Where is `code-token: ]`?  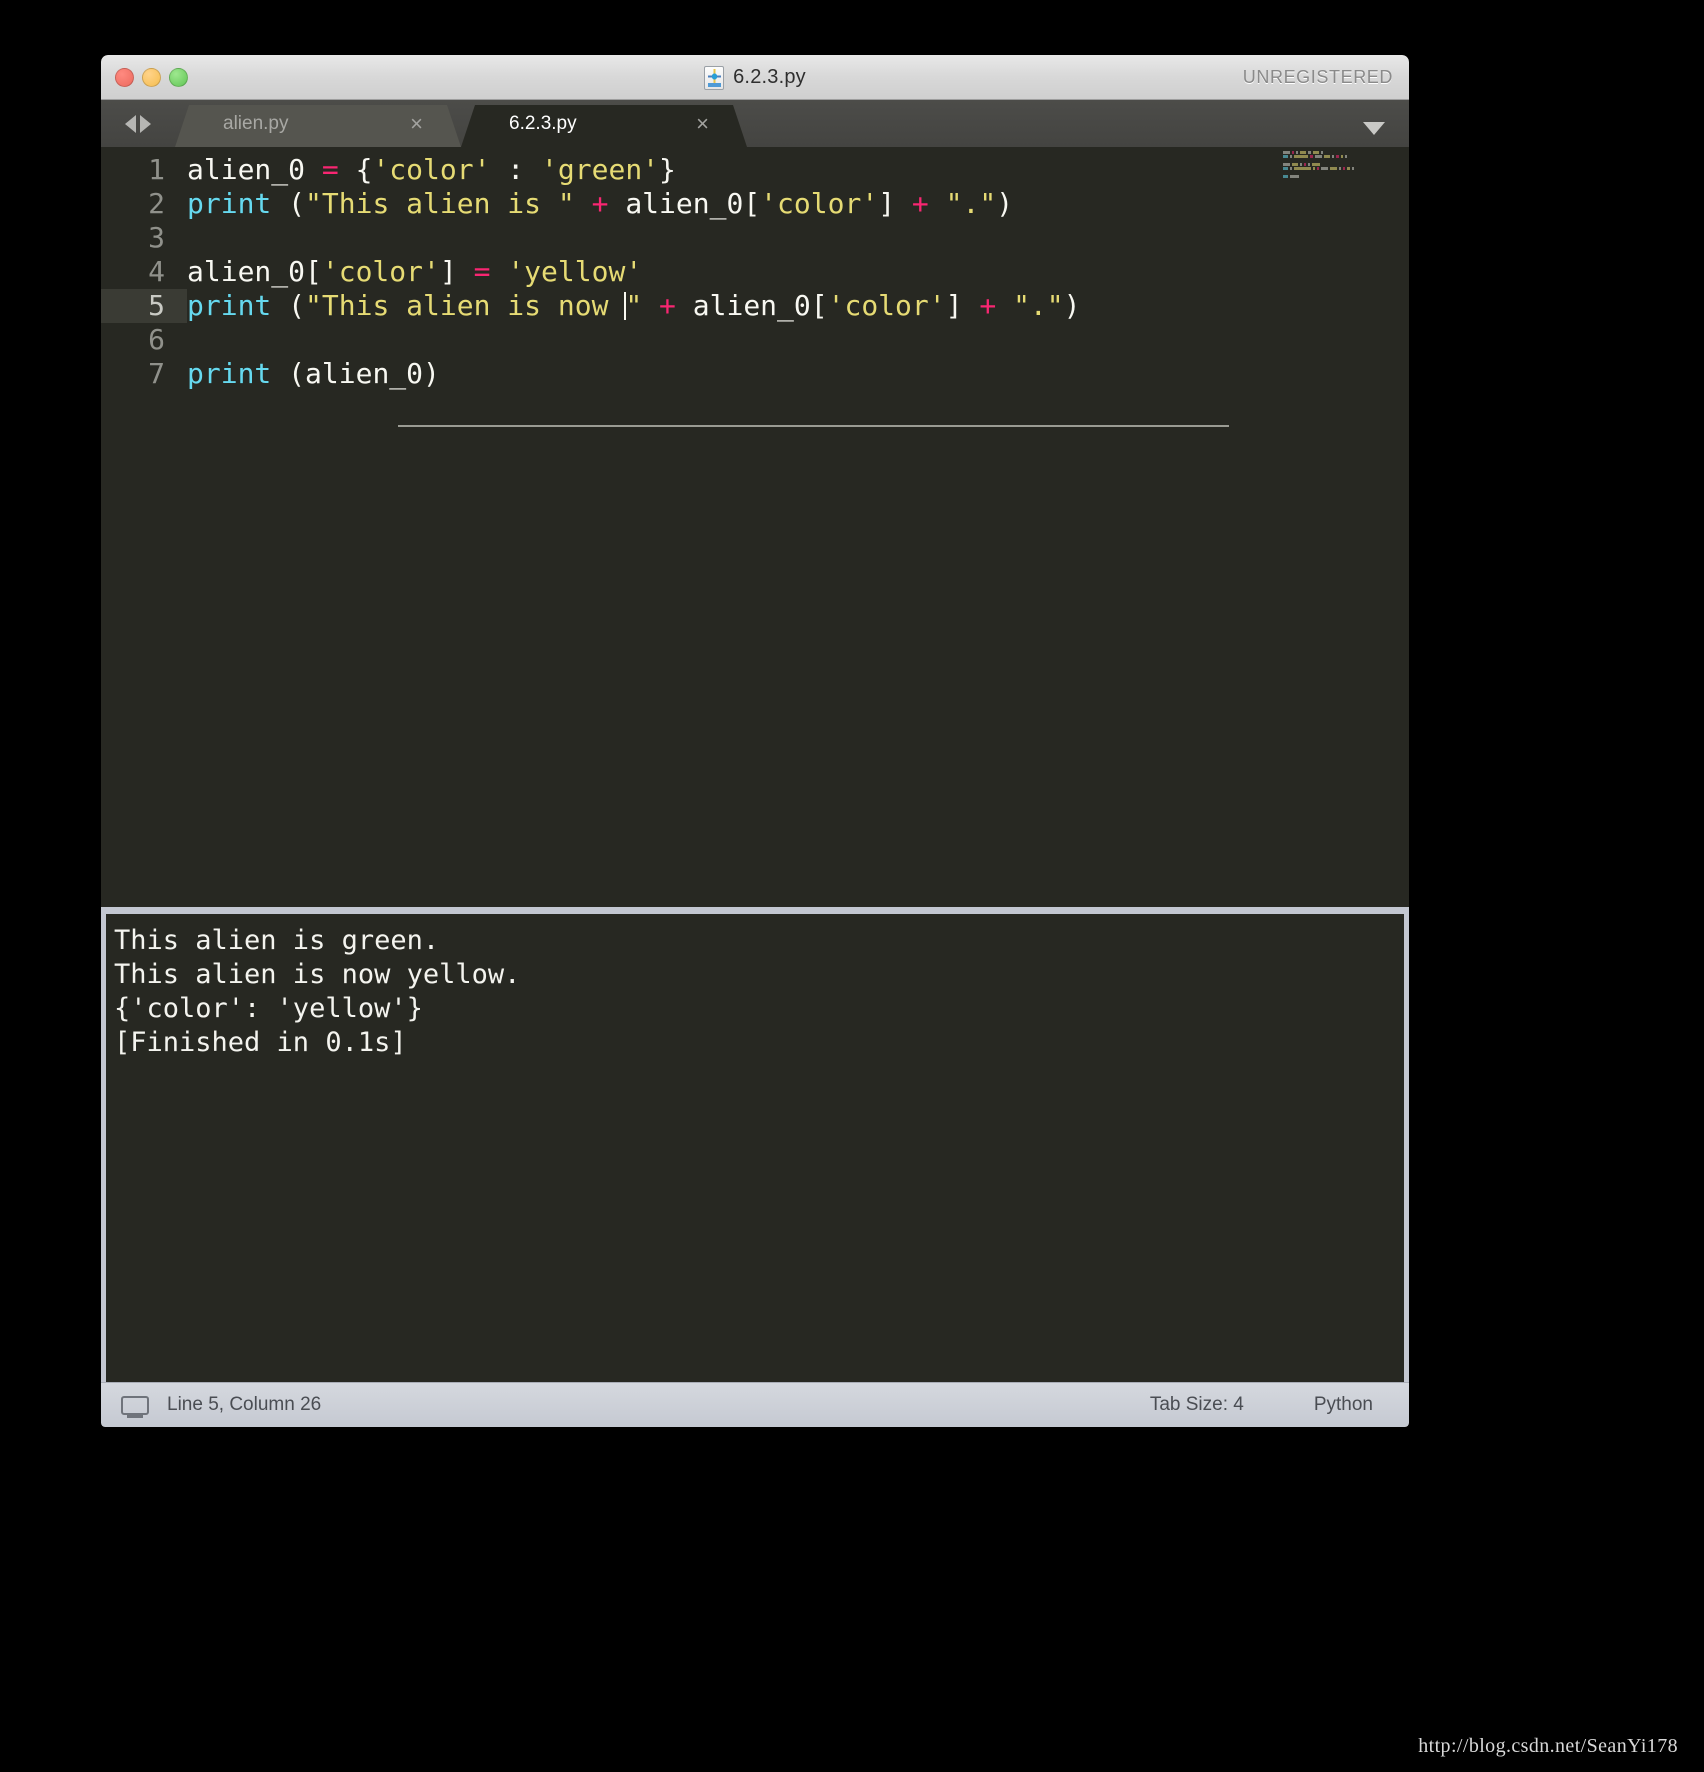
code-token: ] is located at coordinates (887, 203).